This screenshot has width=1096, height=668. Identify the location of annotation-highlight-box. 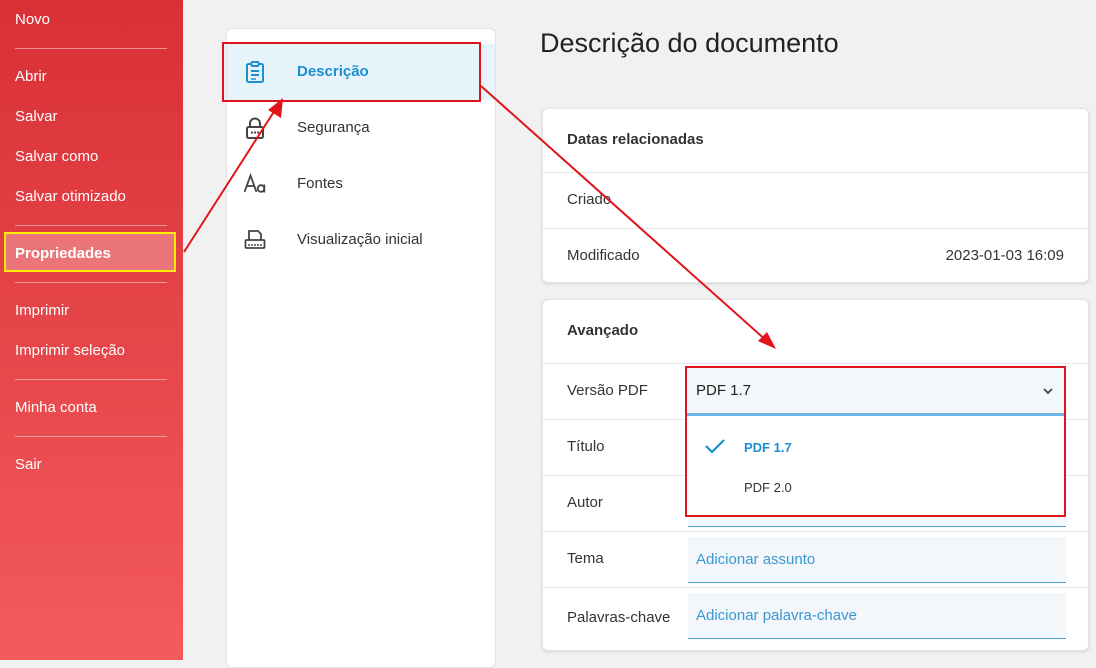
(351, 72).